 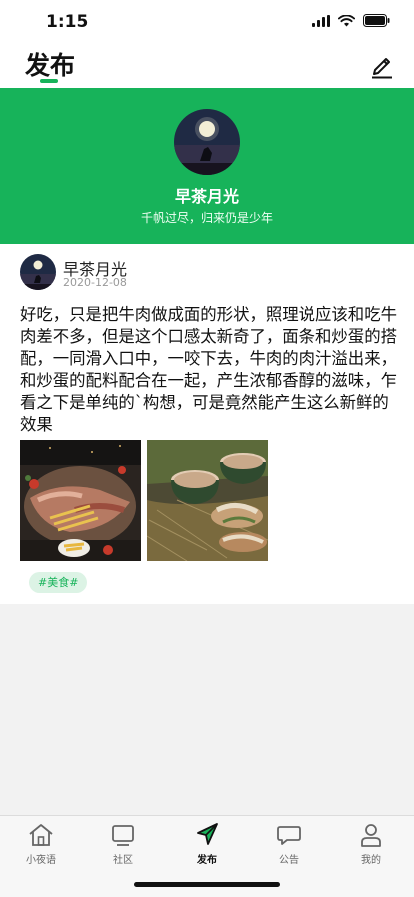 What do you see at coordinates (371, 835) in the screenshot?
I see `user-icon` at bounding box center [371, 835].